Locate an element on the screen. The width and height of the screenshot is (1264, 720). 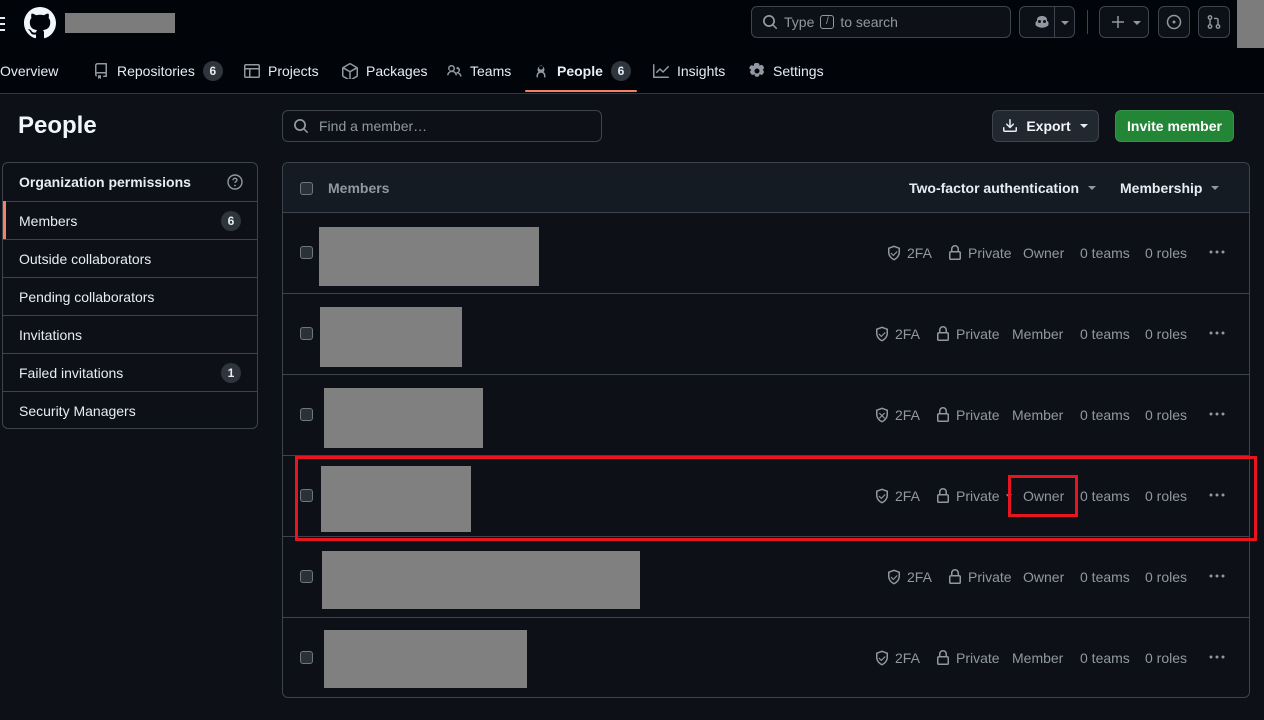
repositories-count-badge: 6 is located at coordinates (212, 71).